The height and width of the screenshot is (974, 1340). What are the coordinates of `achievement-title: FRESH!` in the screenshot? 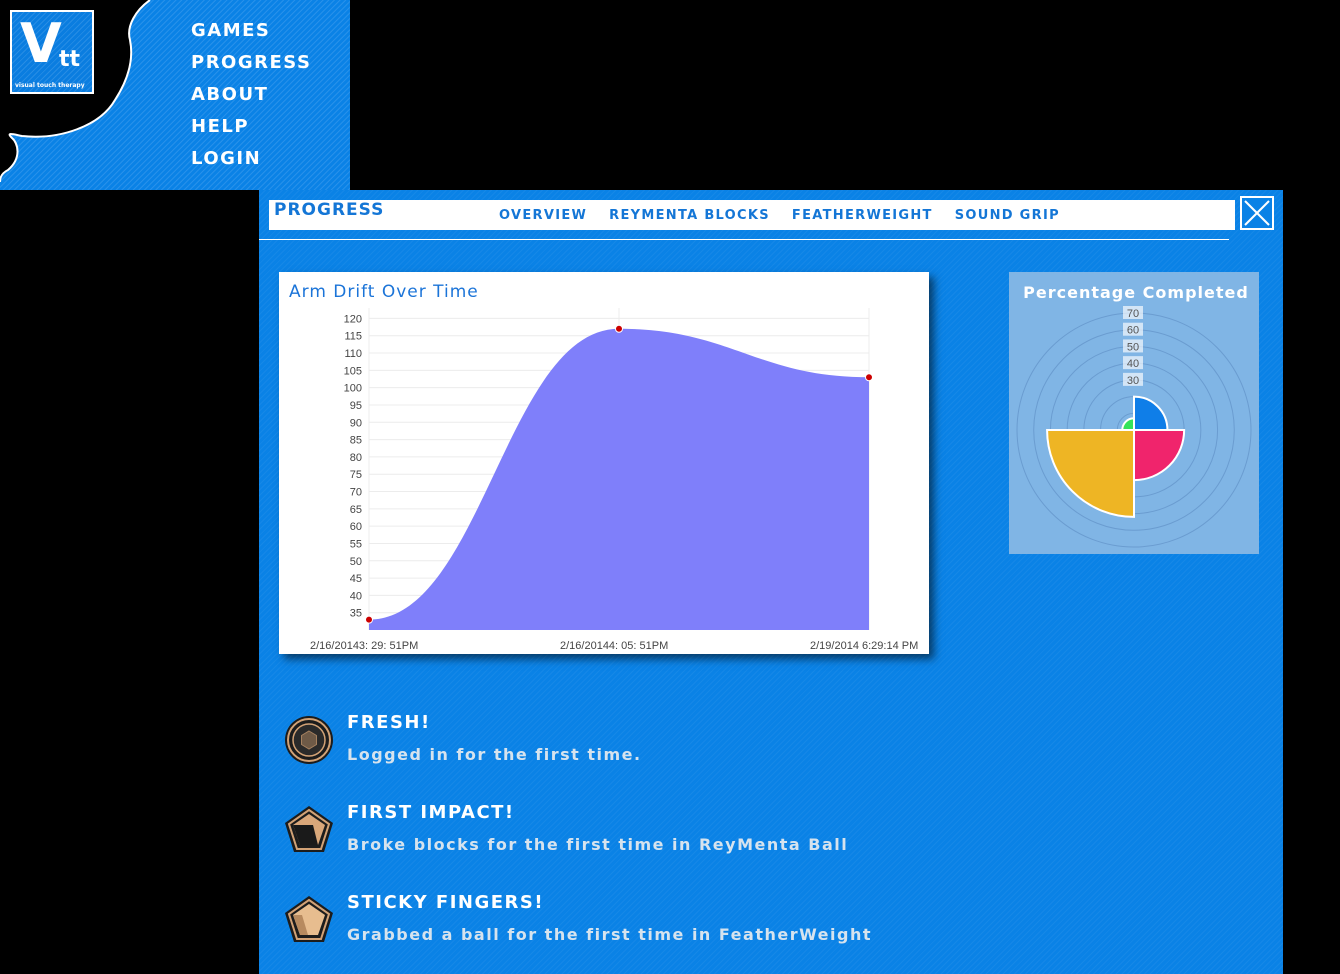 It's located at (389, 722).